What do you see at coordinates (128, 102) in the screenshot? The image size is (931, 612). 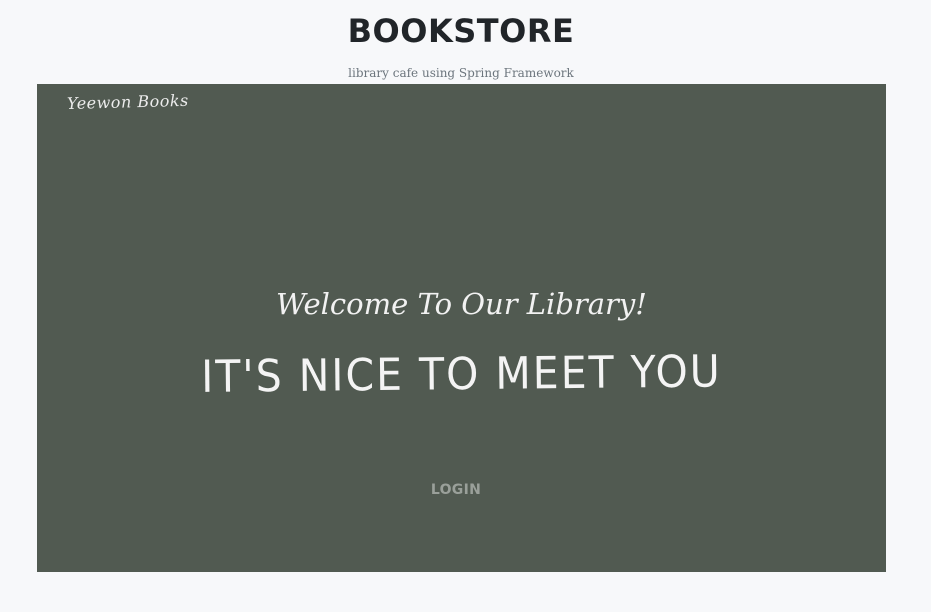 I see `brand-logo-text: Yeewon Books` at bounding box center [128, 102].